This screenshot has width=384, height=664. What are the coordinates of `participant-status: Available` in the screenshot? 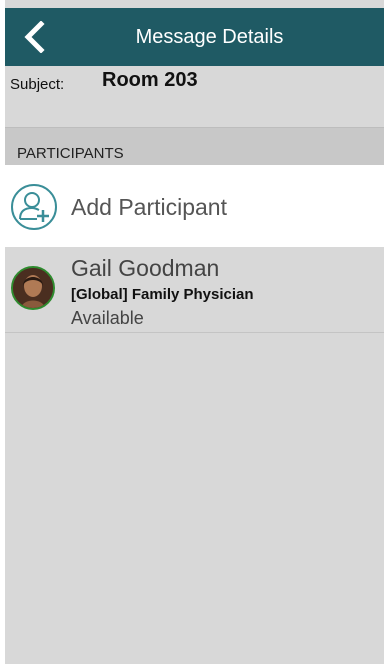 It's located at (107, 318).